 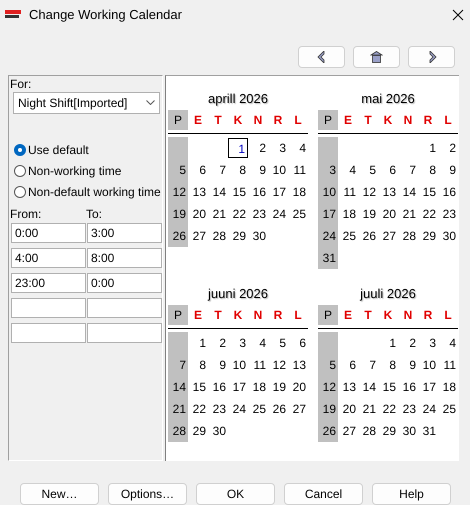 I want to click on calendar-day: 31, so click(x=430, y=430).